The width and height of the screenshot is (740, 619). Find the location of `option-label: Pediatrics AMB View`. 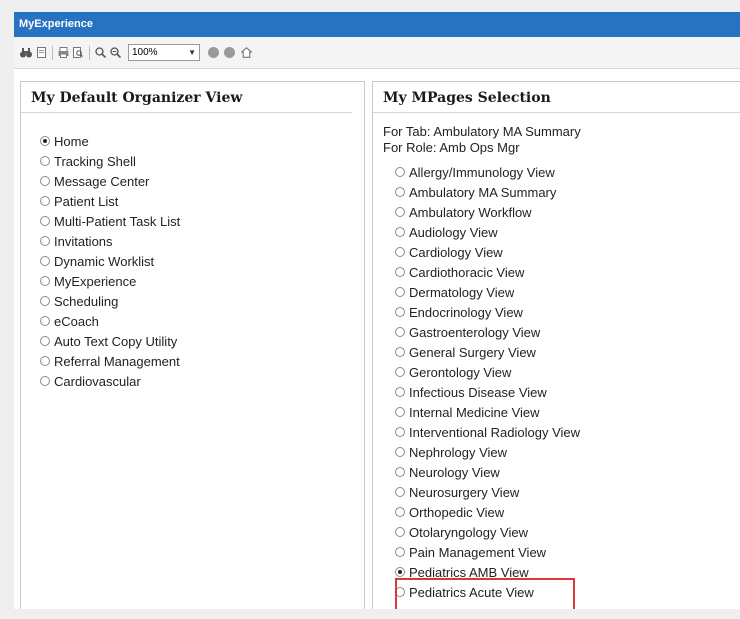

option-label: Pediatrics AMB View is located at coordinates (469, 572).